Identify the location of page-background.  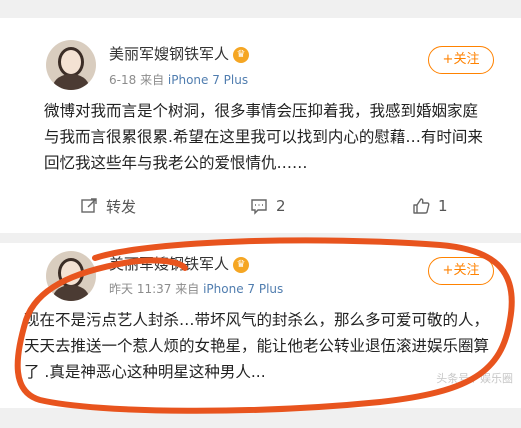
(260, 418).